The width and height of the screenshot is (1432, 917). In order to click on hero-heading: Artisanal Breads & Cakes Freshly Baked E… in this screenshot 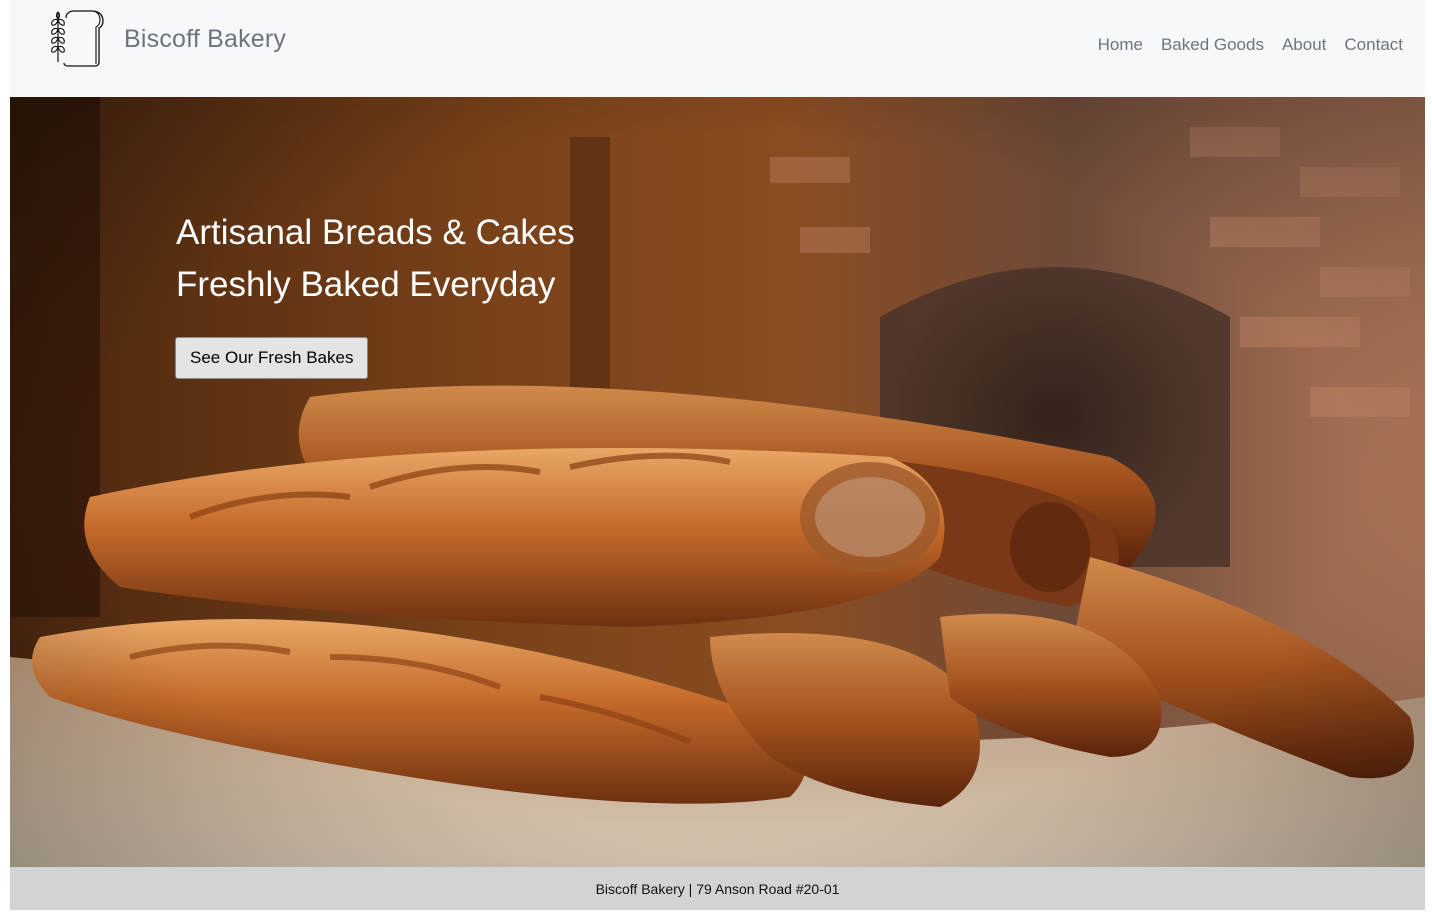, I will do `click(375, 259)`.